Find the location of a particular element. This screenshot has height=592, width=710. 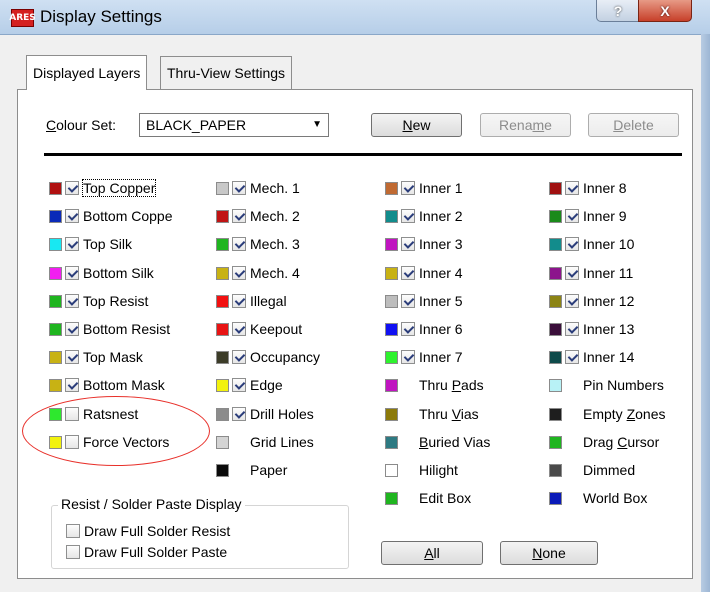

layer-row-thru-vias: Thru Vias is located at coordinates (432, 414).